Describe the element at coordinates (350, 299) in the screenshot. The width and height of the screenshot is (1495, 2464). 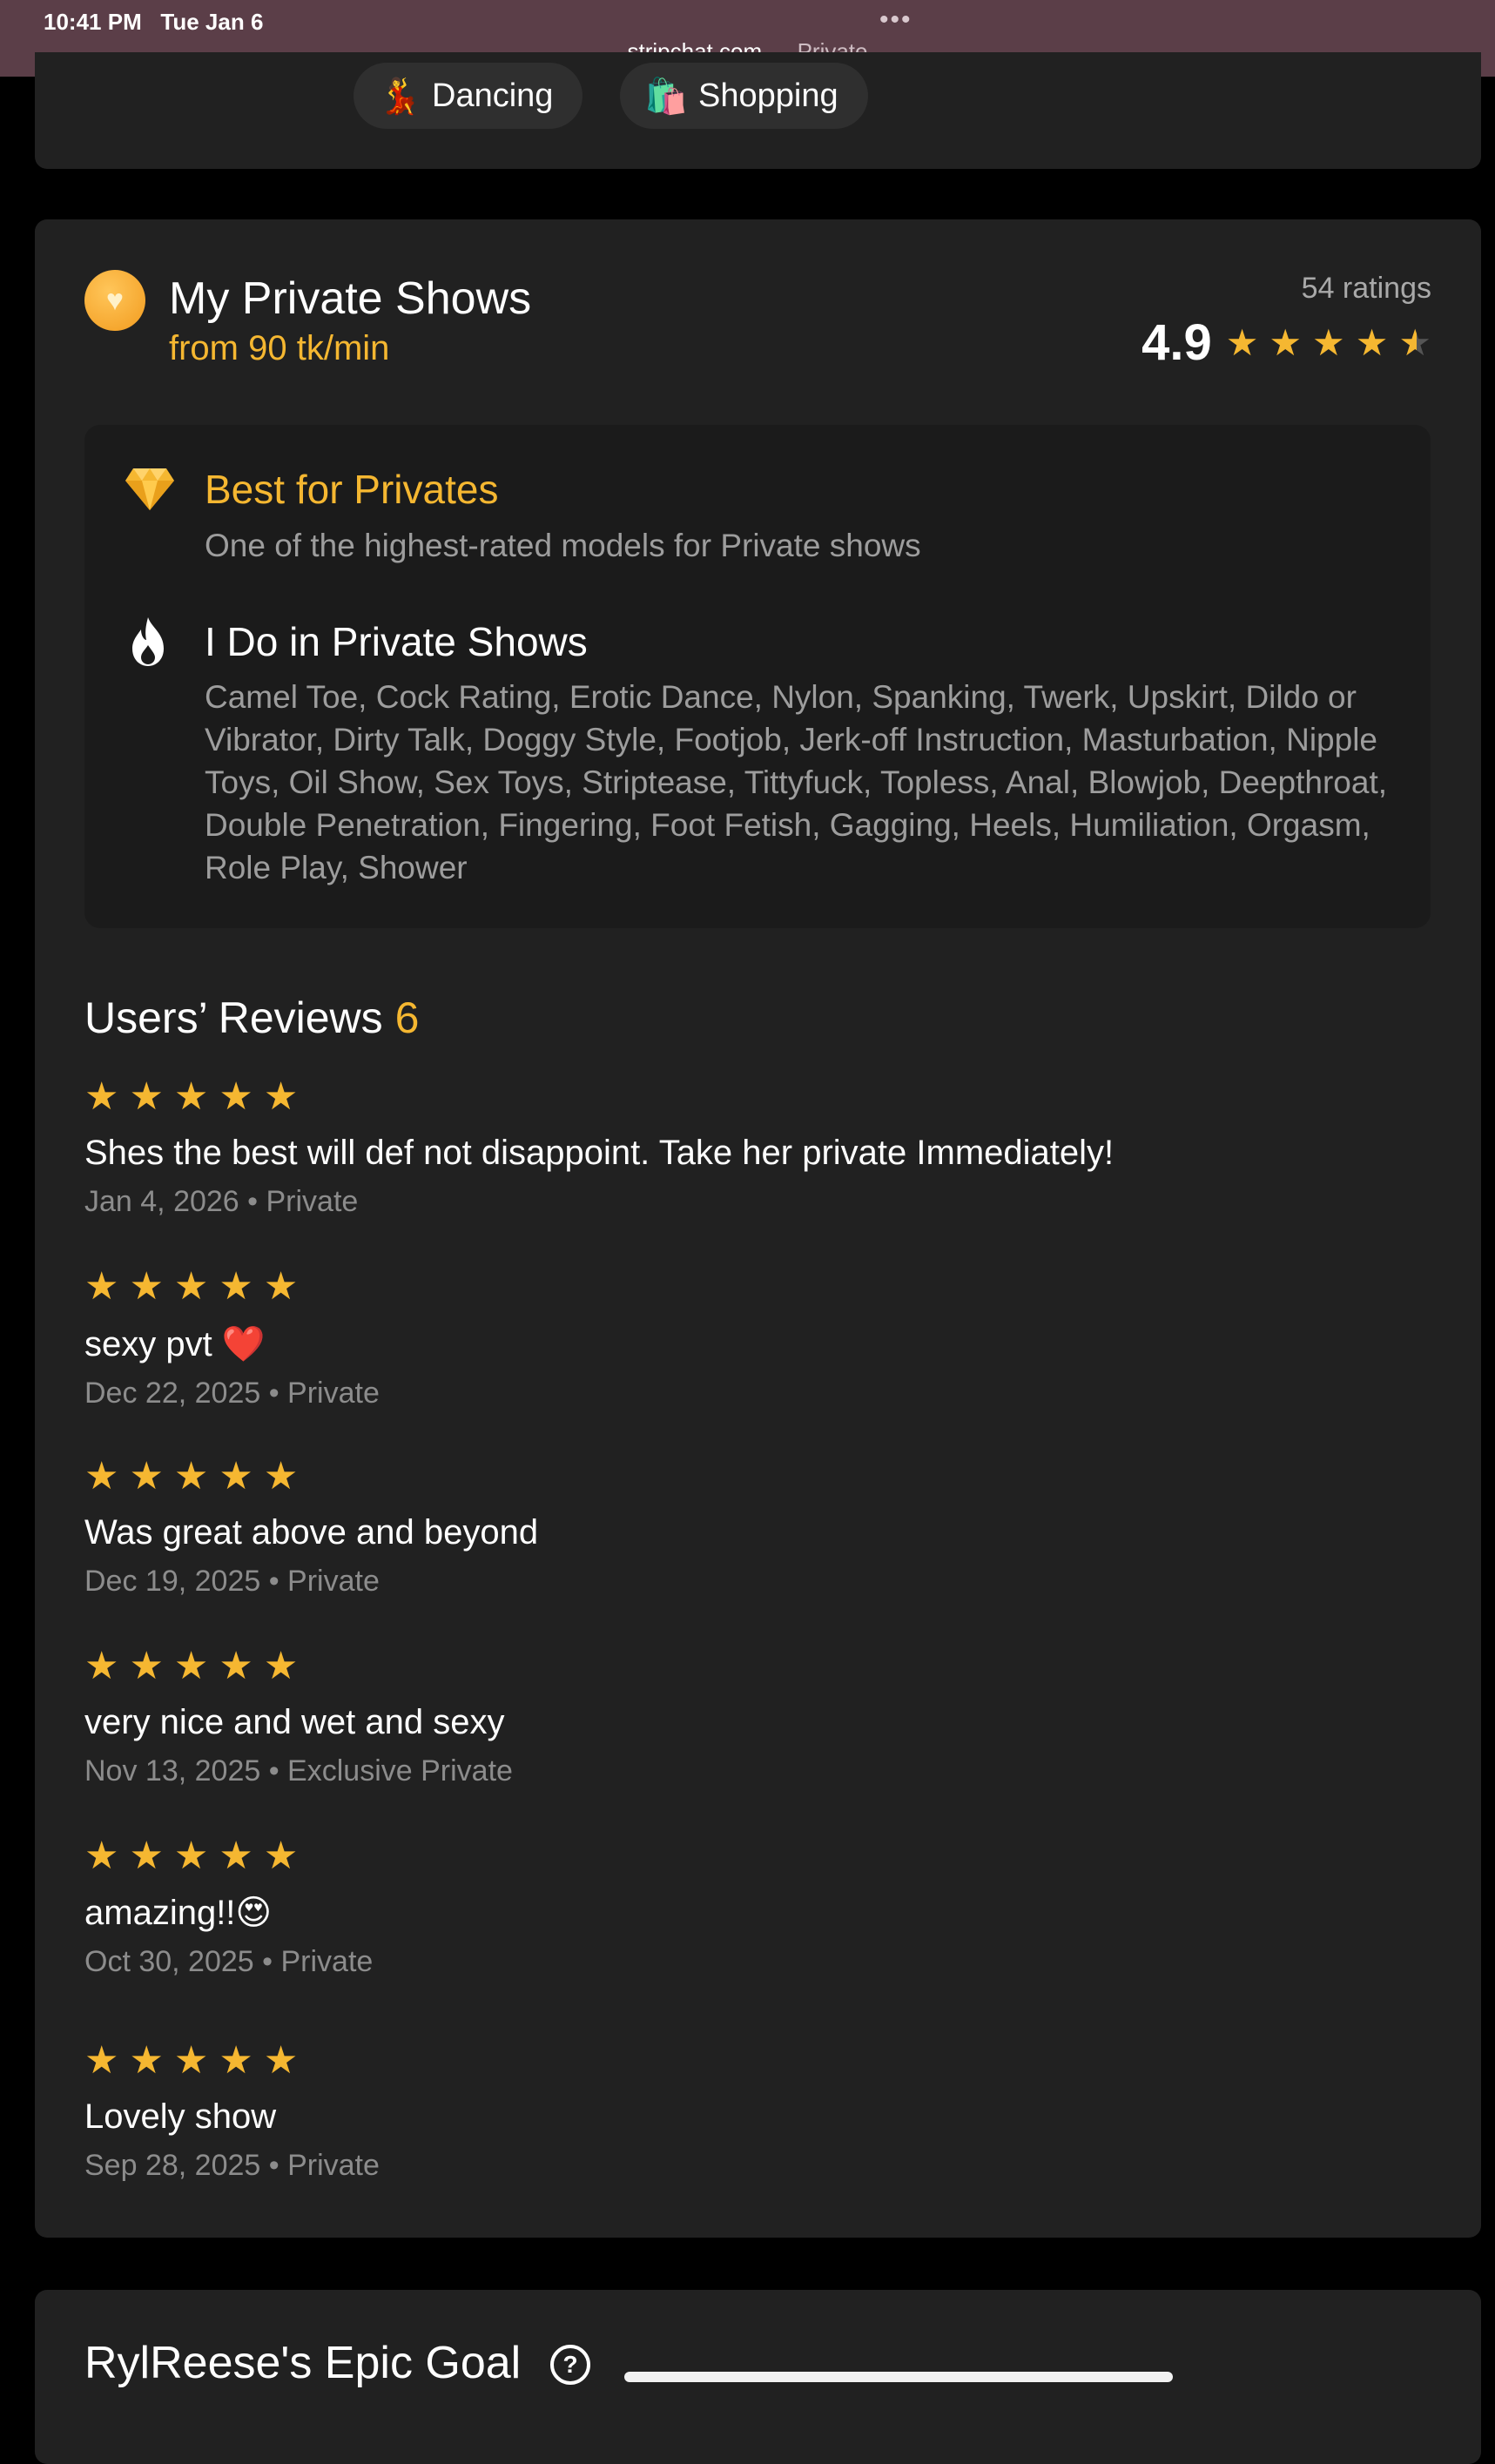
I see `private-shows-title: My Private Shows` at that location.